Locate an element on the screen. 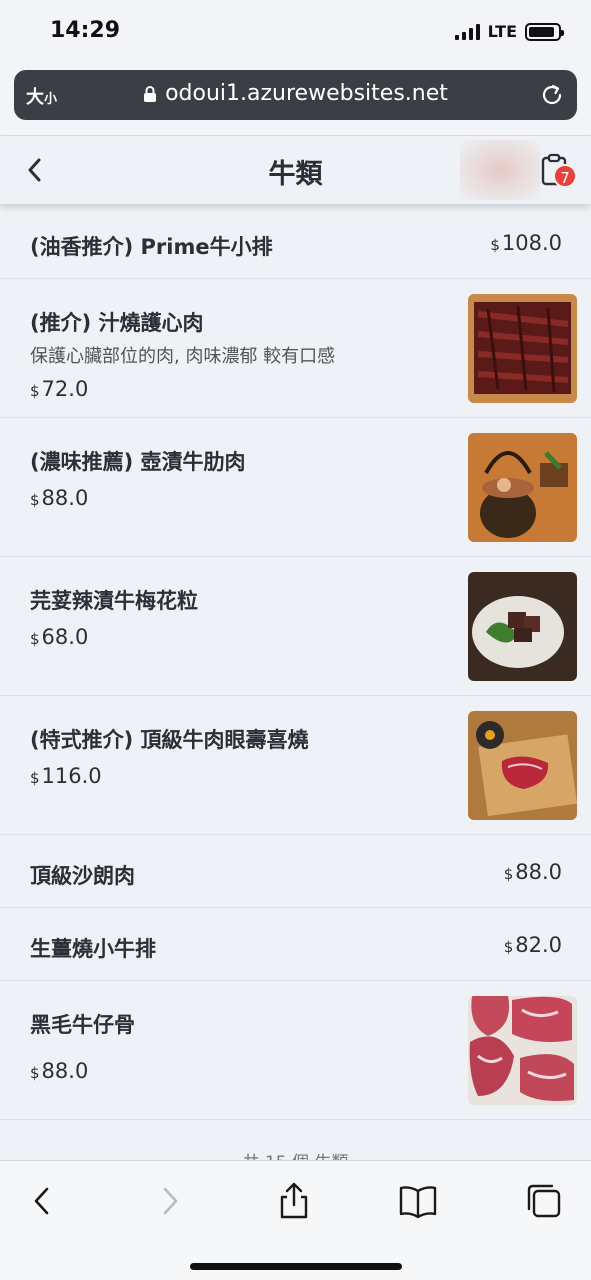  beef-cubes-image is located at coordinates (522, 626).